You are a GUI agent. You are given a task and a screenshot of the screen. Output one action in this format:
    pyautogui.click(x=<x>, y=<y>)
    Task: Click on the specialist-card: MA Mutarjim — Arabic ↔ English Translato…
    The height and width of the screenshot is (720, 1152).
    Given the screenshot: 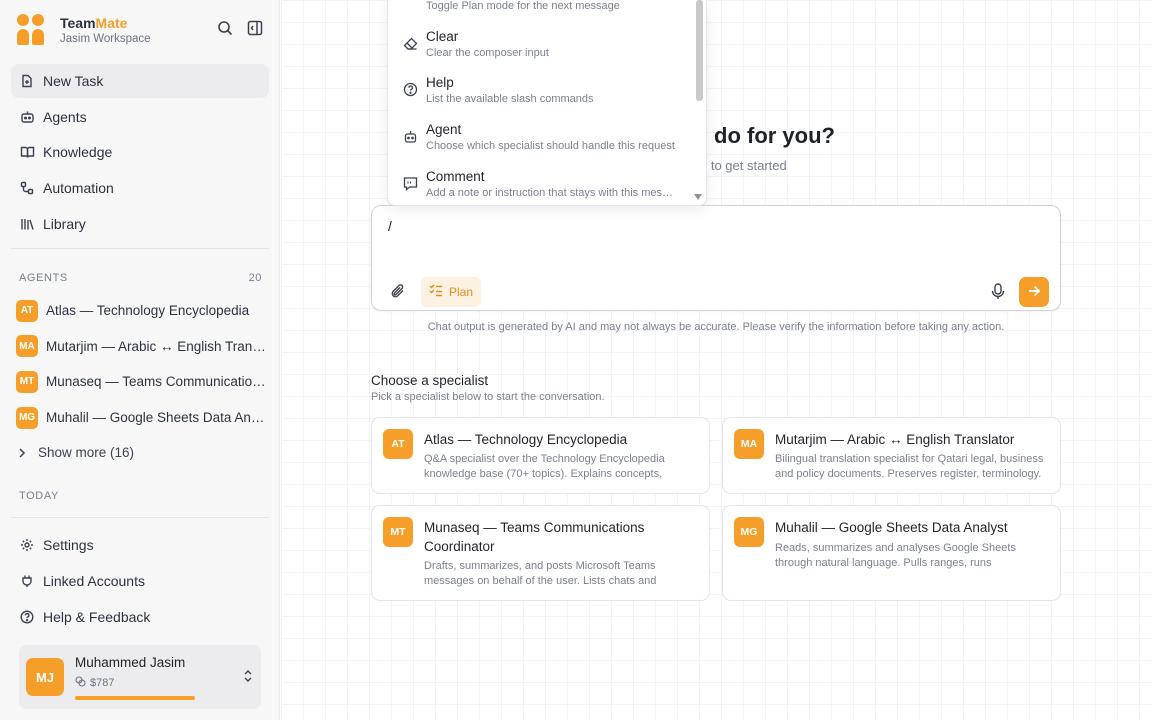 What is the action you would take?
    pyautogui.click(x=891, y=455)
    